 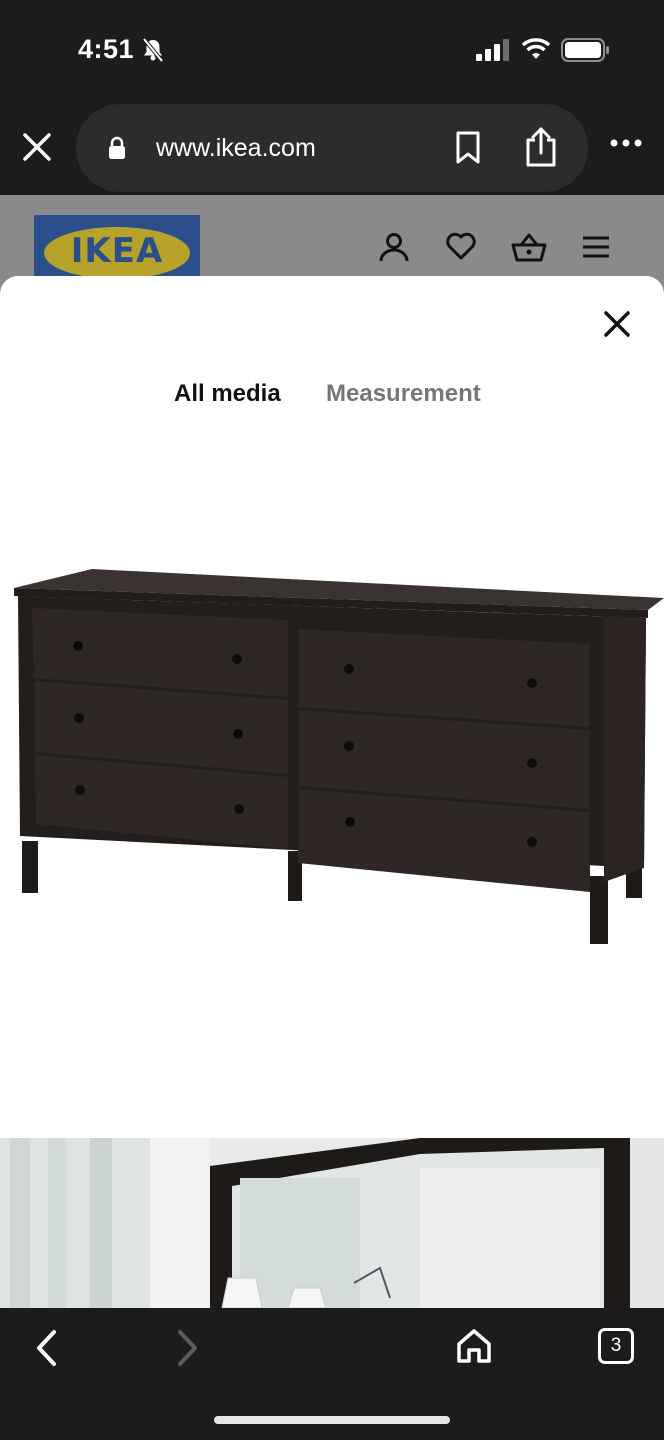 What do you see at coordinates (536, 48) in the screenshot?
I see `wifi-icon` at bounding box center [536, 48].